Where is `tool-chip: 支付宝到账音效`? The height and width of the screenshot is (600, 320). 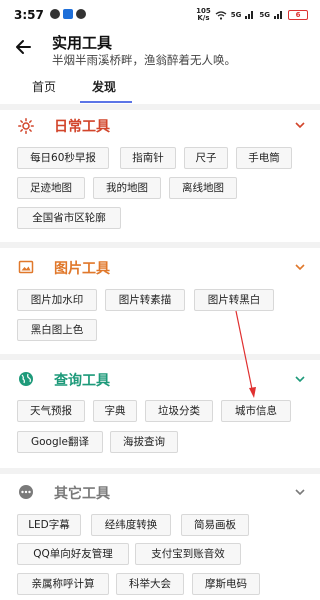
tool-chip: 支付宝到账音效 is located at coordinates (188, 554).